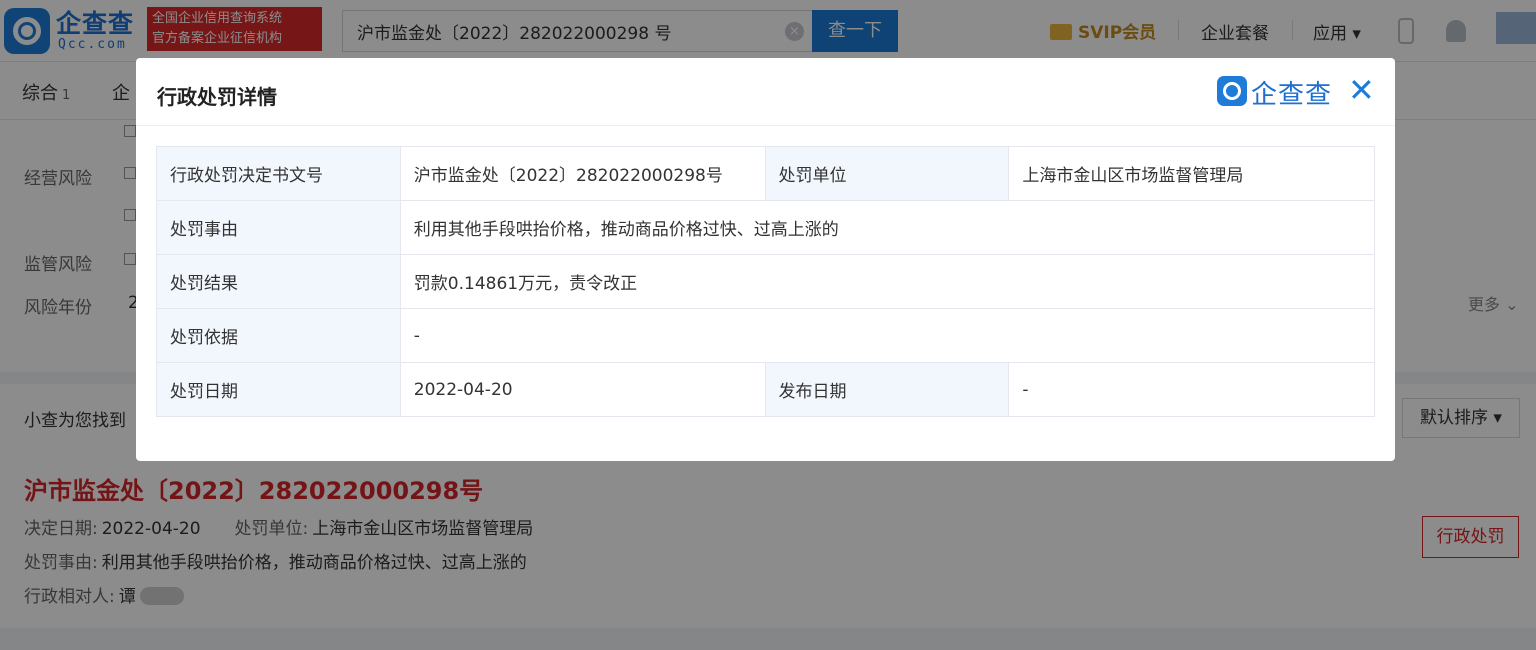 The width and height of the screenshot is (1536, 650). I want to click on penalty-date-value: 2022-04-20, so click(582, 389).